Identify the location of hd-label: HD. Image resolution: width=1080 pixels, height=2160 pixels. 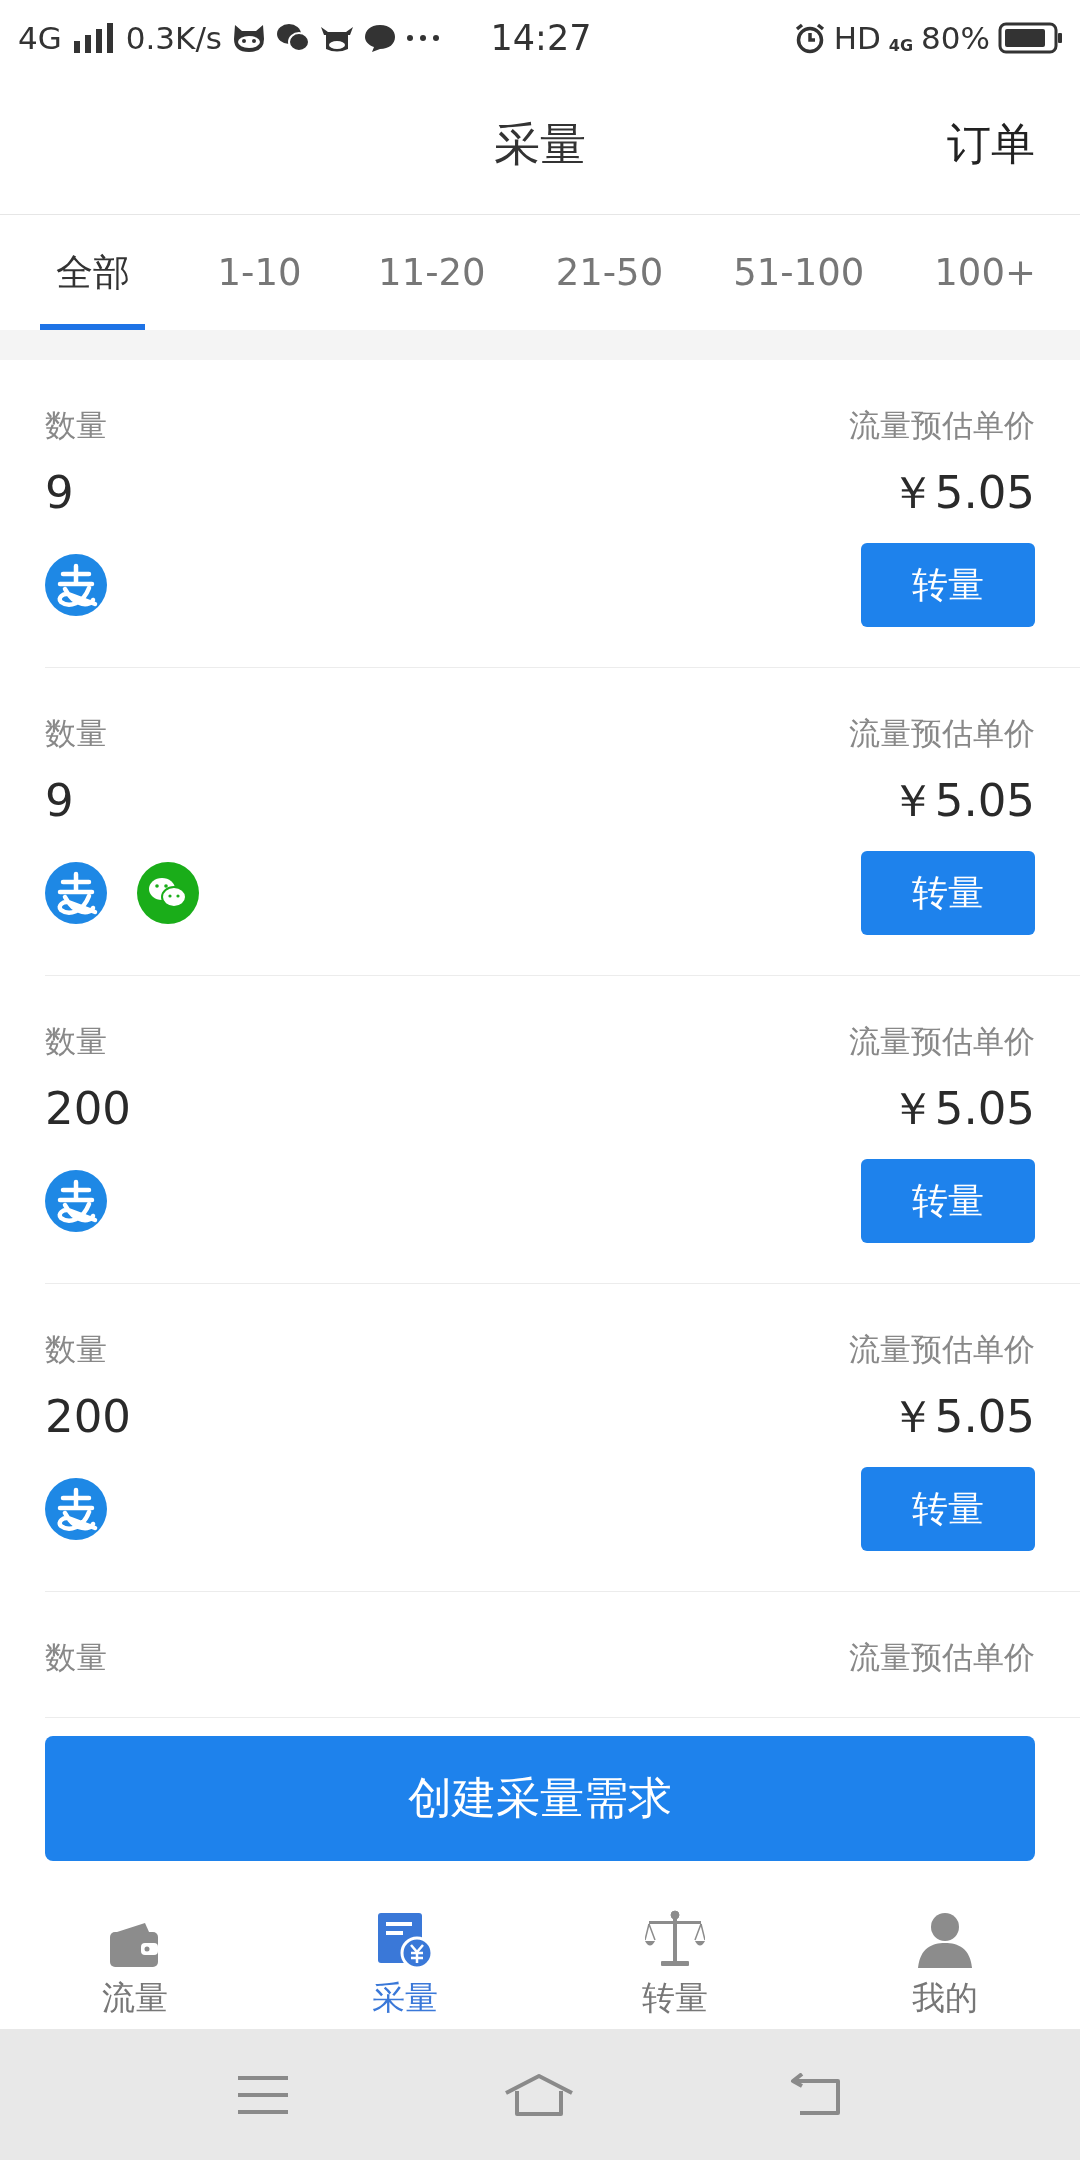
(857, 37).